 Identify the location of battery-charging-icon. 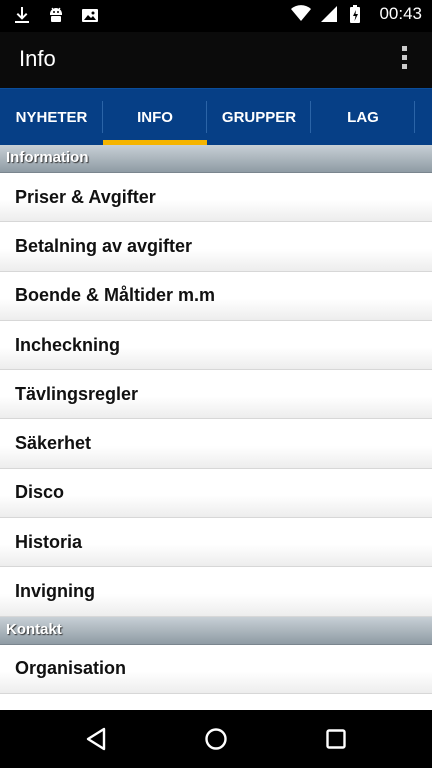
(355, 14).